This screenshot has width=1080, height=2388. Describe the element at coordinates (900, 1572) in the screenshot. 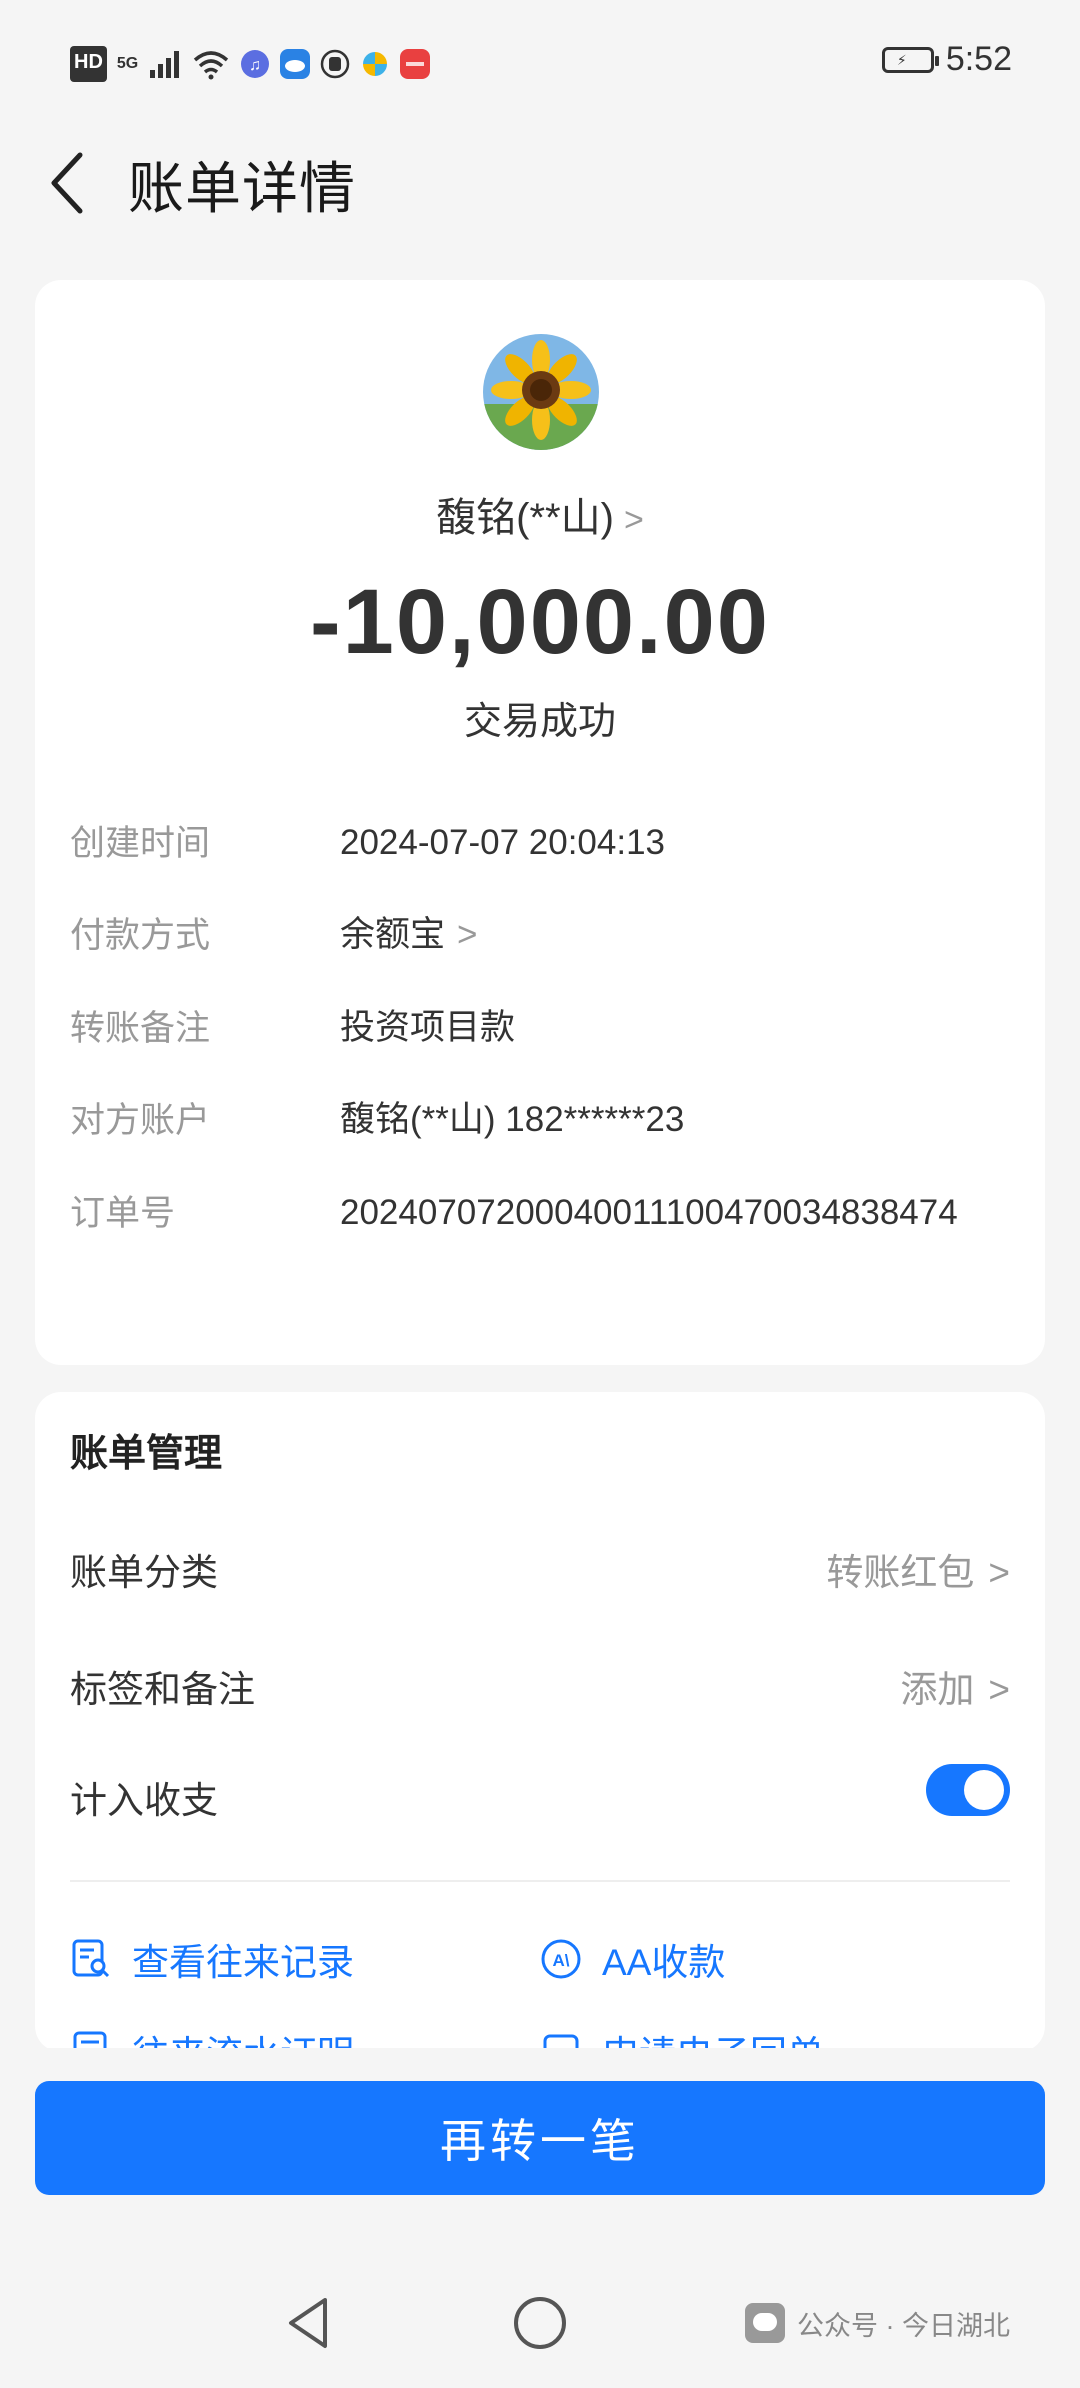

I see `bill-category-value: 转账红包` at that location.